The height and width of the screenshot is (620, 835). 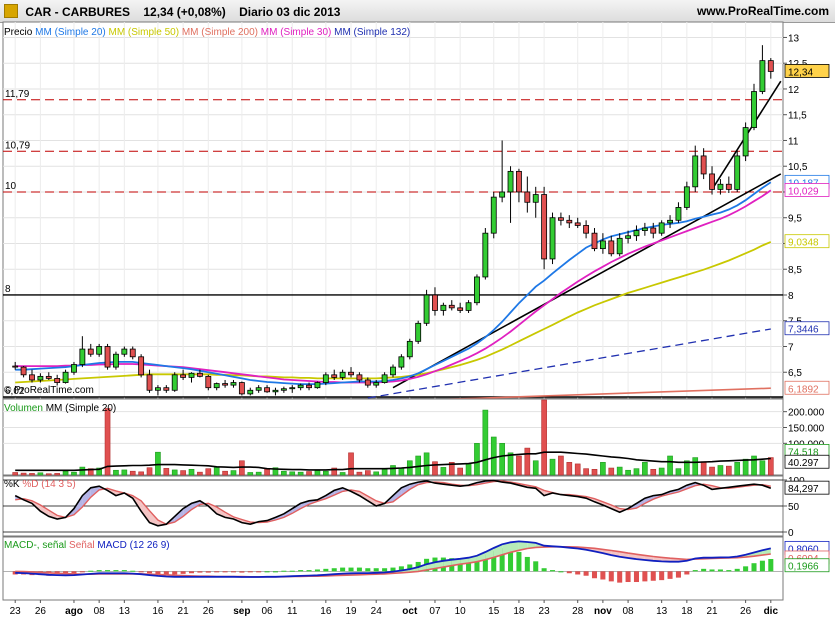 I want to click on x-axis-label: dic, so click(x=771, y=611).